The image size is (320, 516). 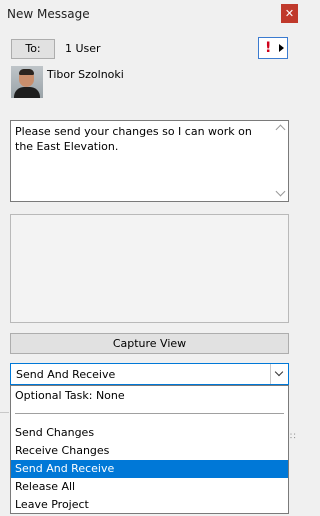 I want to click on exclamation-icon: !, so click(x=268, y=48).